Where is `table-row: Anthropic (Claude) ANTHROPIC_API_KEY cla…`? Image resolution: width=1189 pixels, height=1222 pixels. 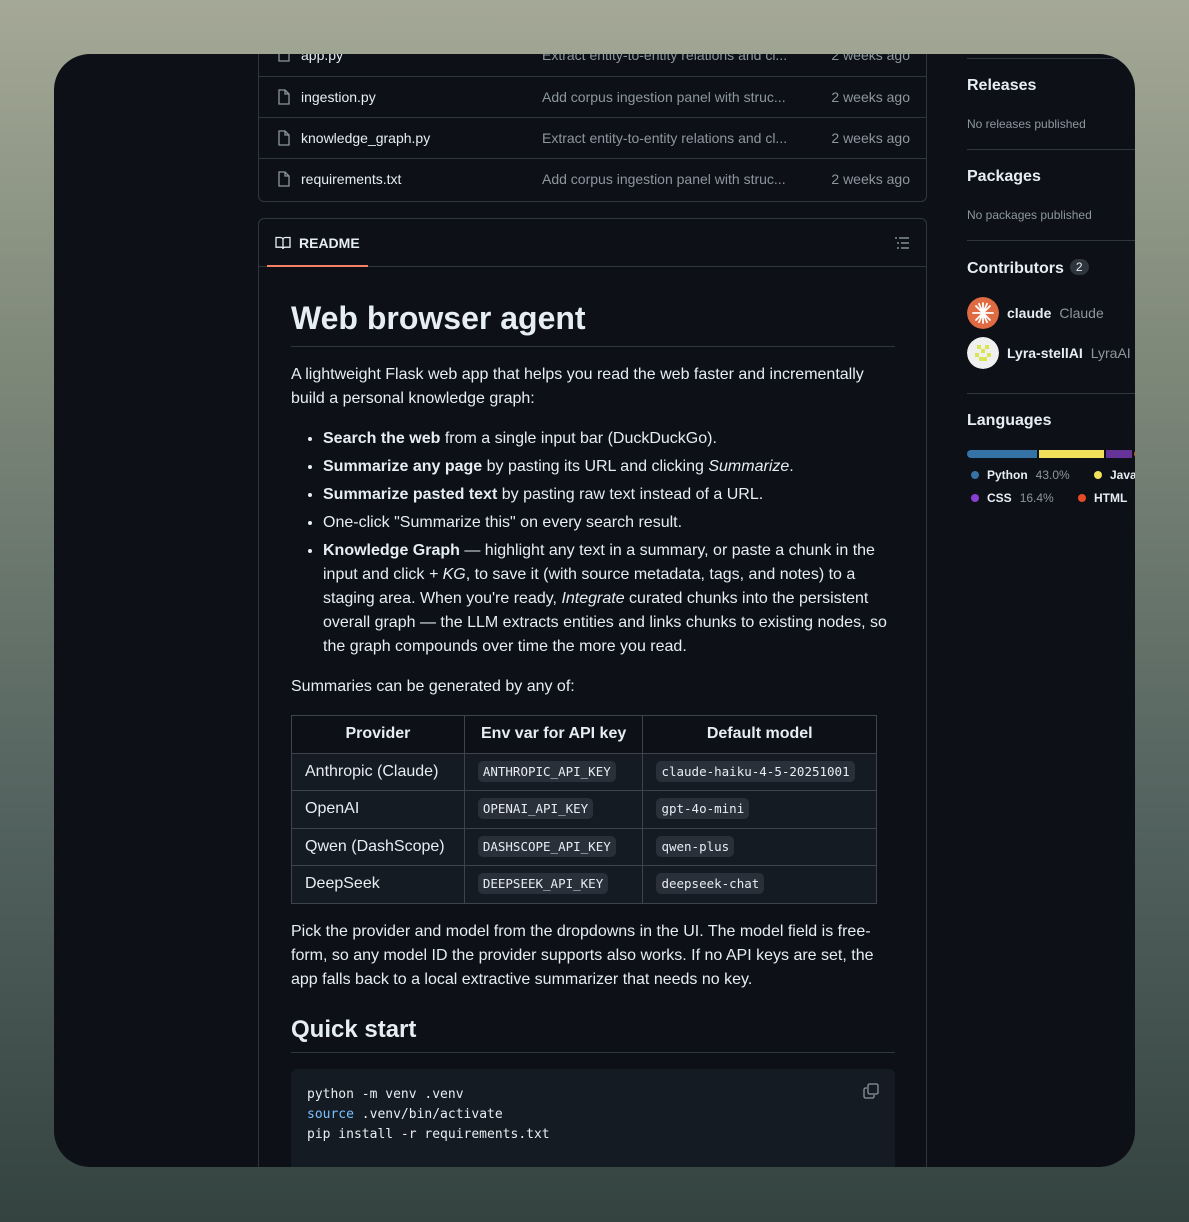 table-row: Anthropic (Claude) ANTHROPIC_API_KEY cla… is located at coordinates (584, 772).